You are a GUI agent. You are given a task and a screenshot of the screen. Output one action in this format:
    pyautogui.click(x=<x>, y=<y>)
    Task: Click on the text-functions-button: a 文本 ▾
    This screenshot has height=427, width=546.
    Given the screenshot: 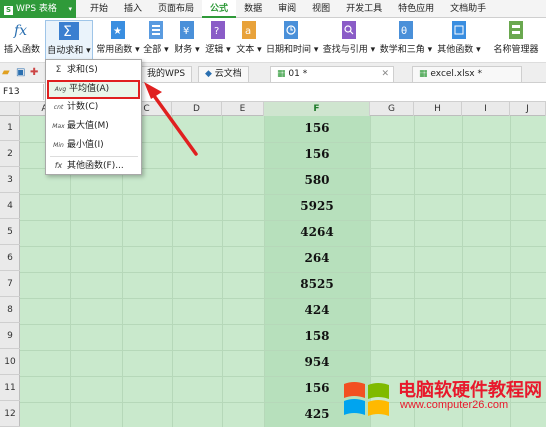 What is the action you would take?
    pyautogui.click(x=249, y=37)
    